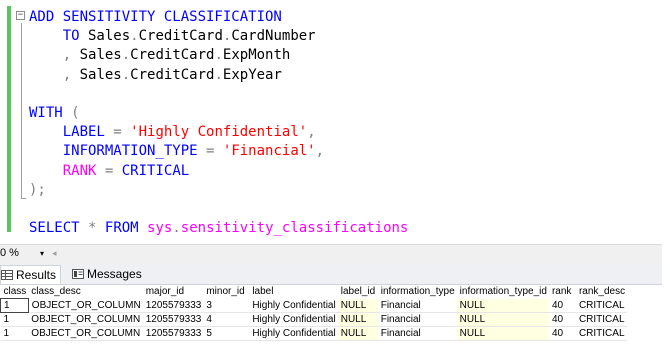  I want to click on results-tab-strip: Results Messages, so click(331, 274).